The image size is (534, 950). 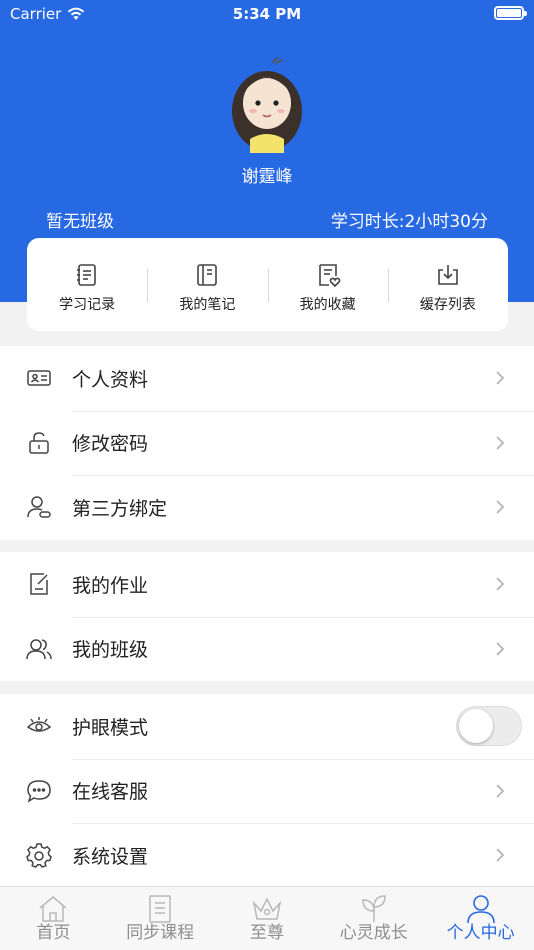 I want to click on menu-label: 在线客服, so click(x=110, y=792).